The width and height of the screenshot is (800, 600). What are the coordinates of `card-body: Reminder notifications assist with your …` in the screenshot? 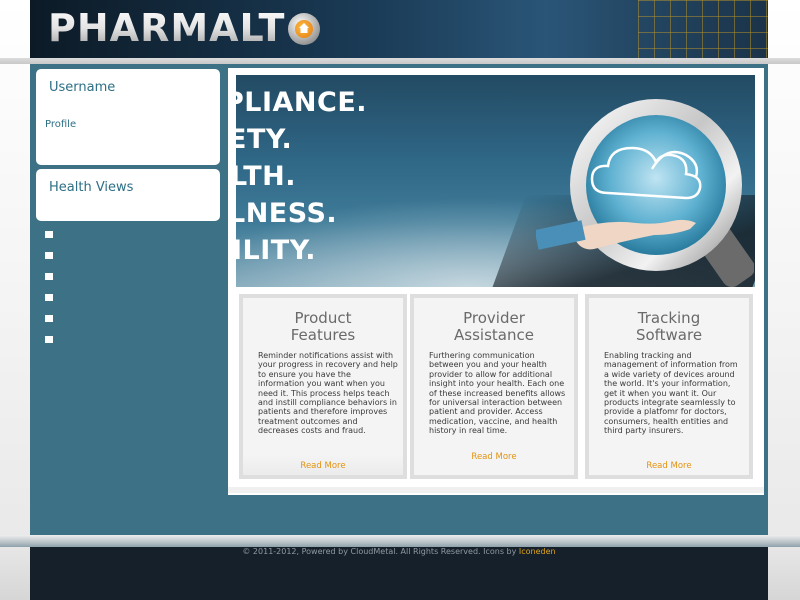 It's located at (328, 393).